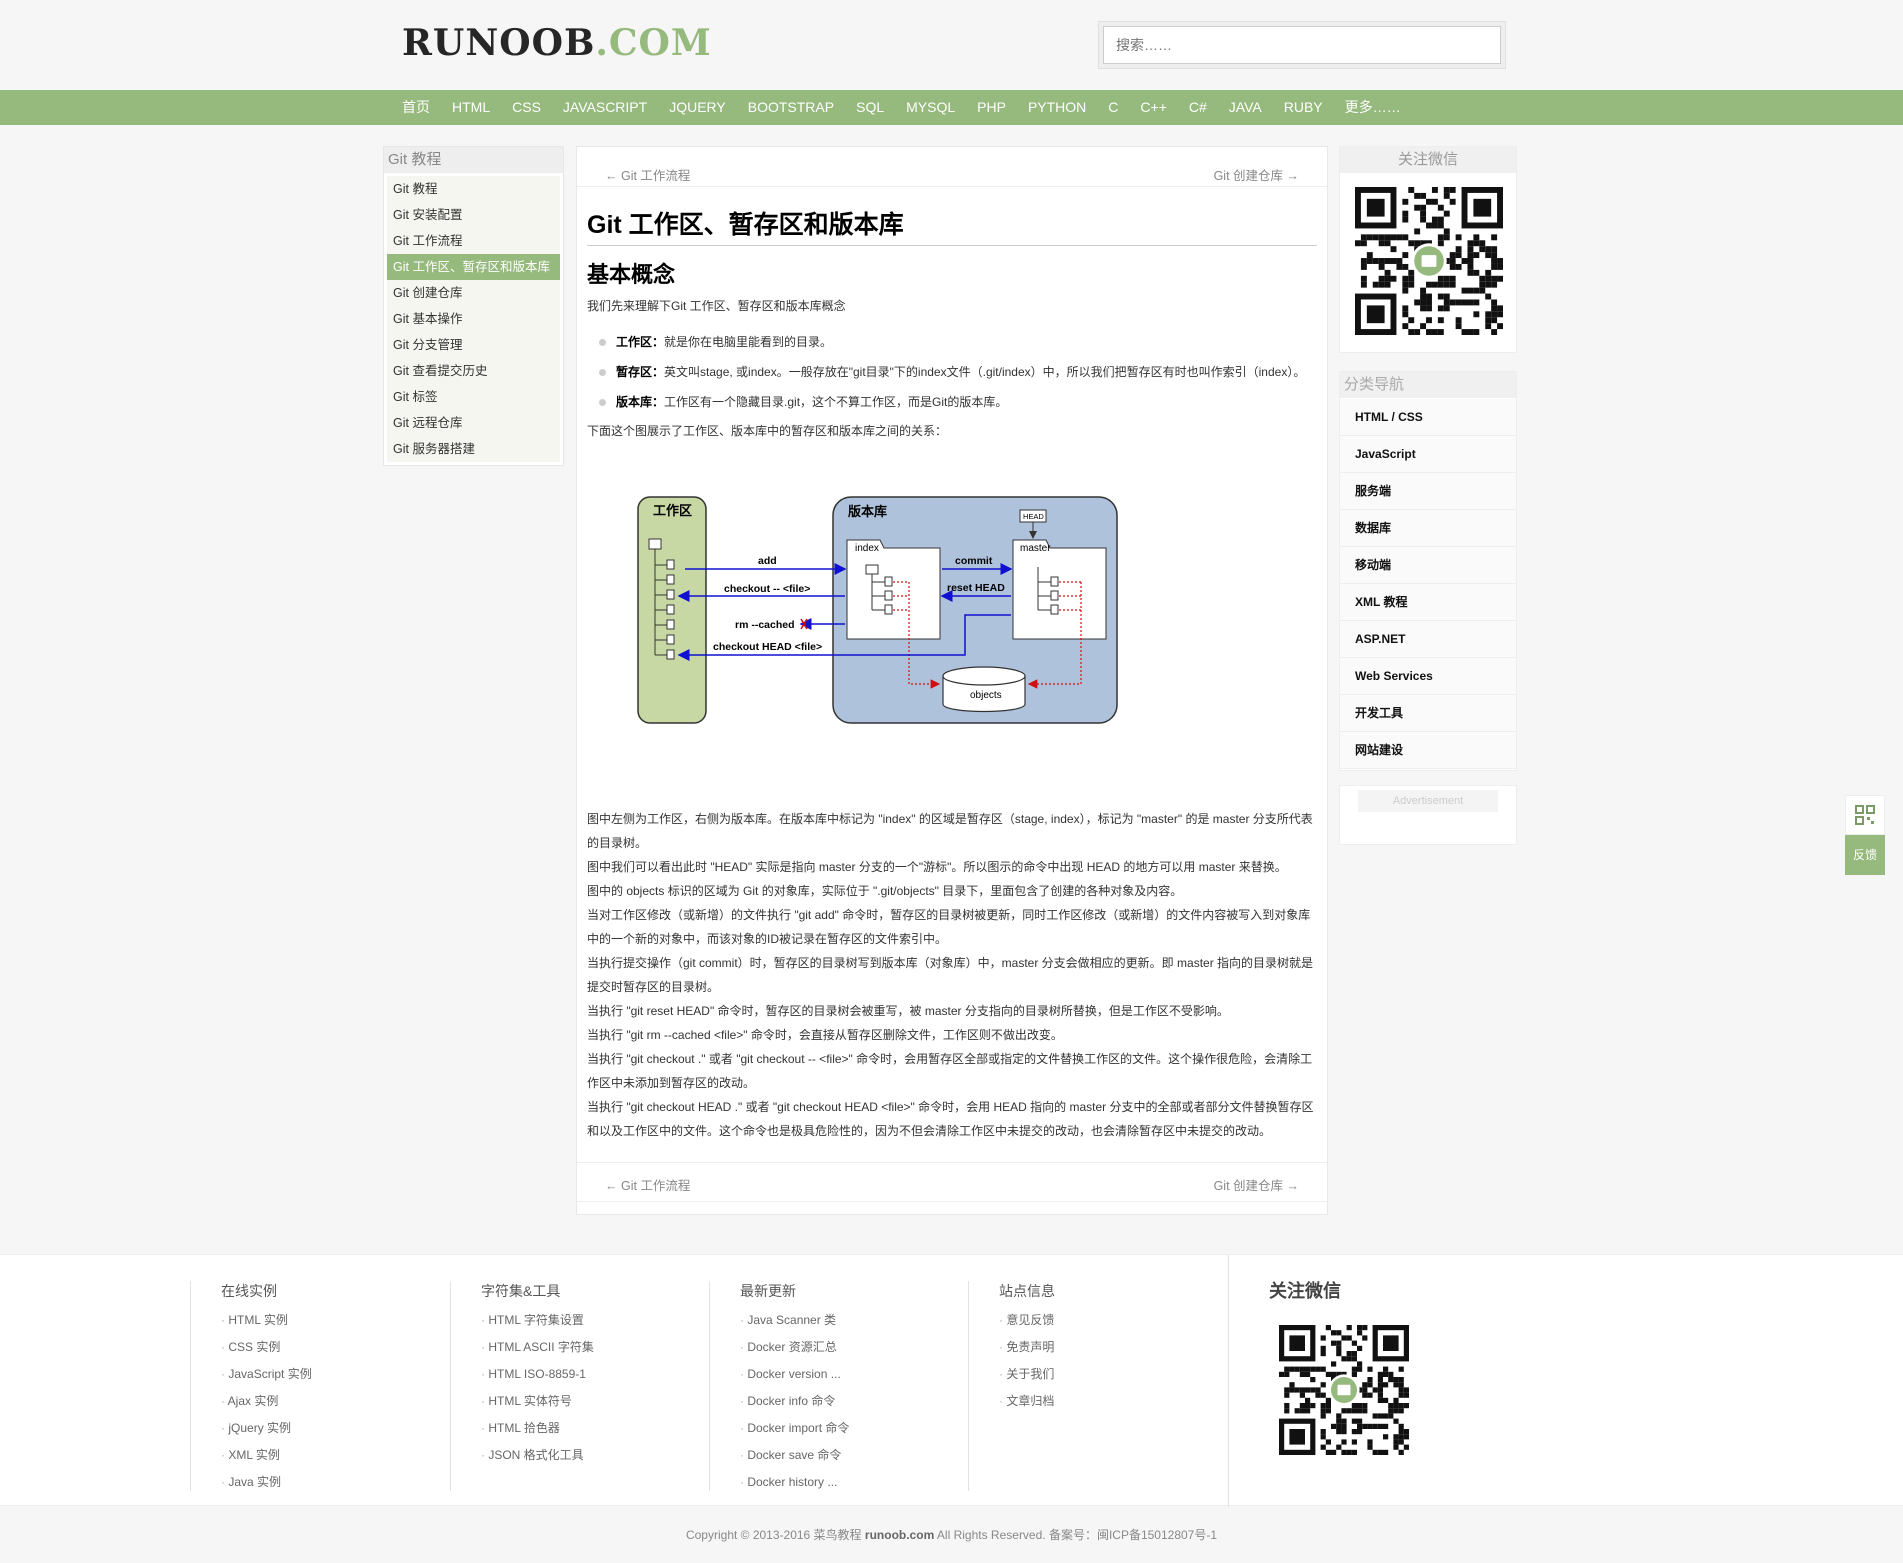 The image size is (1903, 1563). I want to click on nav-item: HTML, so click(471, 107).